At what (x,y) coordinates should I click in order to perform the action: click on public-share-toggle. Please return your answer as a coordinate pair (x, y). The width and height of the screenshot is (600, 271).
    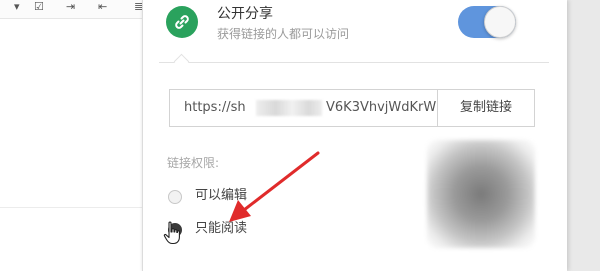
    Looking at the image, I should click on (487, 22).